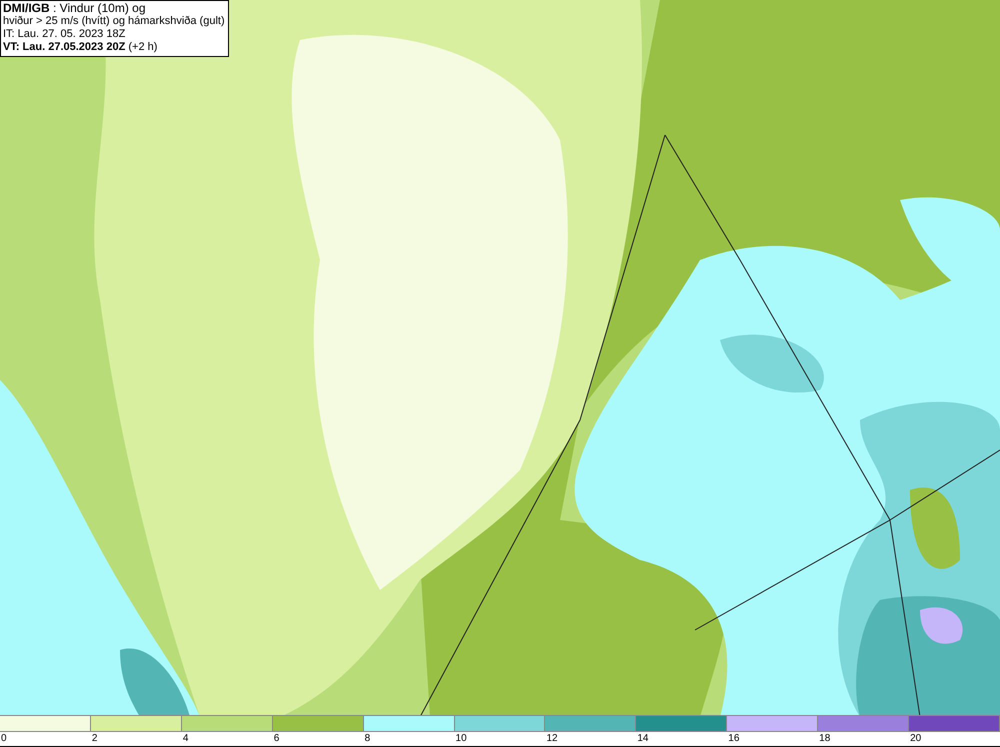 The height and width of the screenshot is (747, 1000). I want to click on header-text: IT: Lau. 27. 05. 2023 18Z, so click(64, 34).